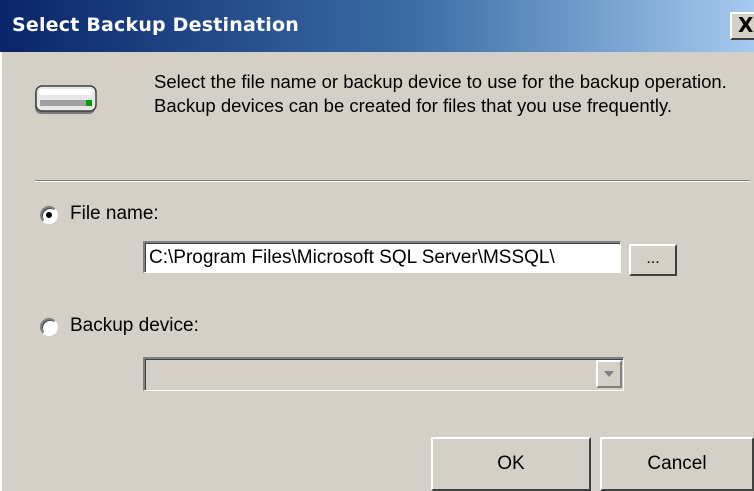 This screenshot has height=491, width=754. What do you see at coordinates (746, 25) in the screenshot?
I see `close-icon: X` at bounding box center [746, 25].